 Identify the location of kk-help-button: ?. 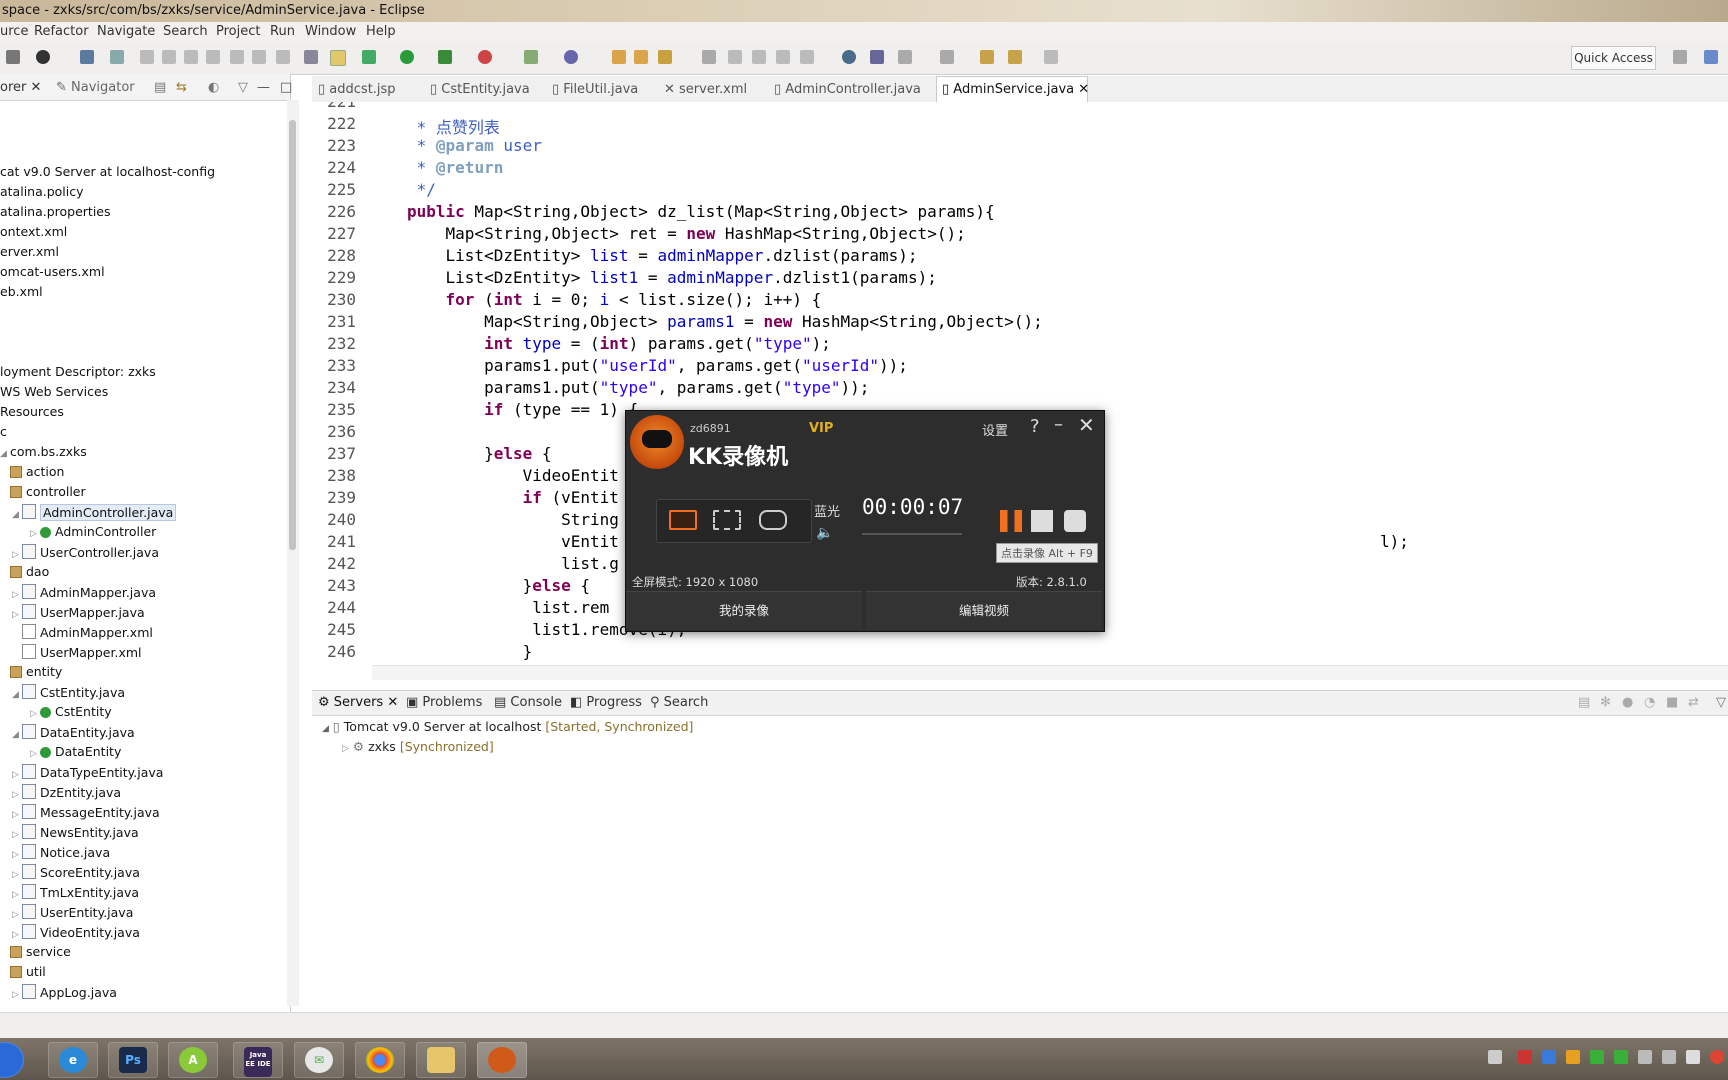
(1035, 426).